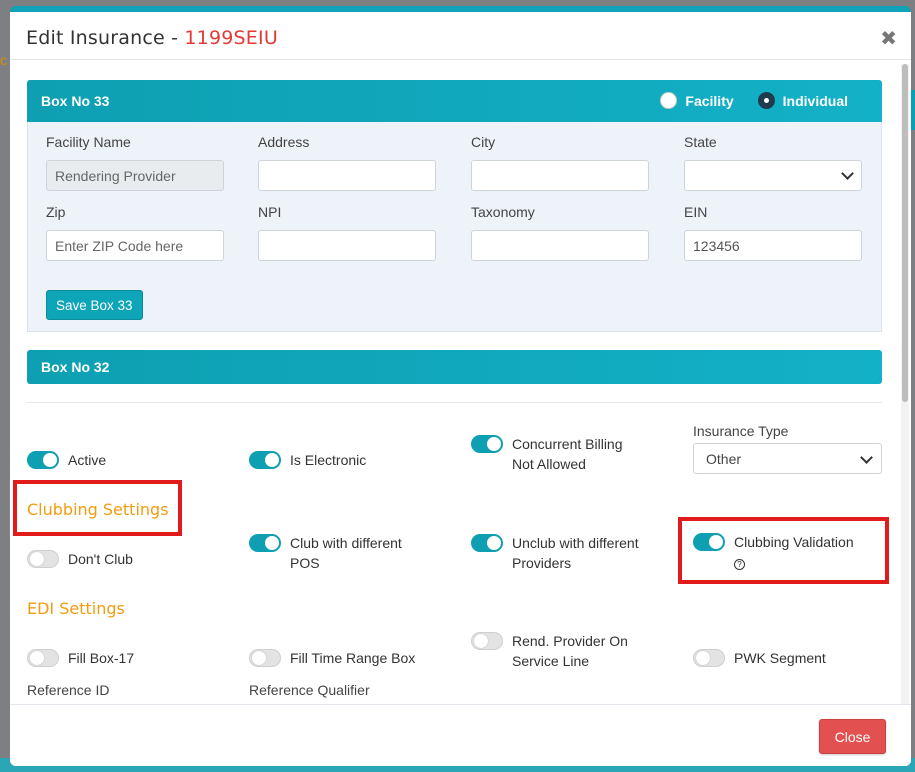 The image size is (915, 772). I want to click on state-label: State, so click(700, 142).